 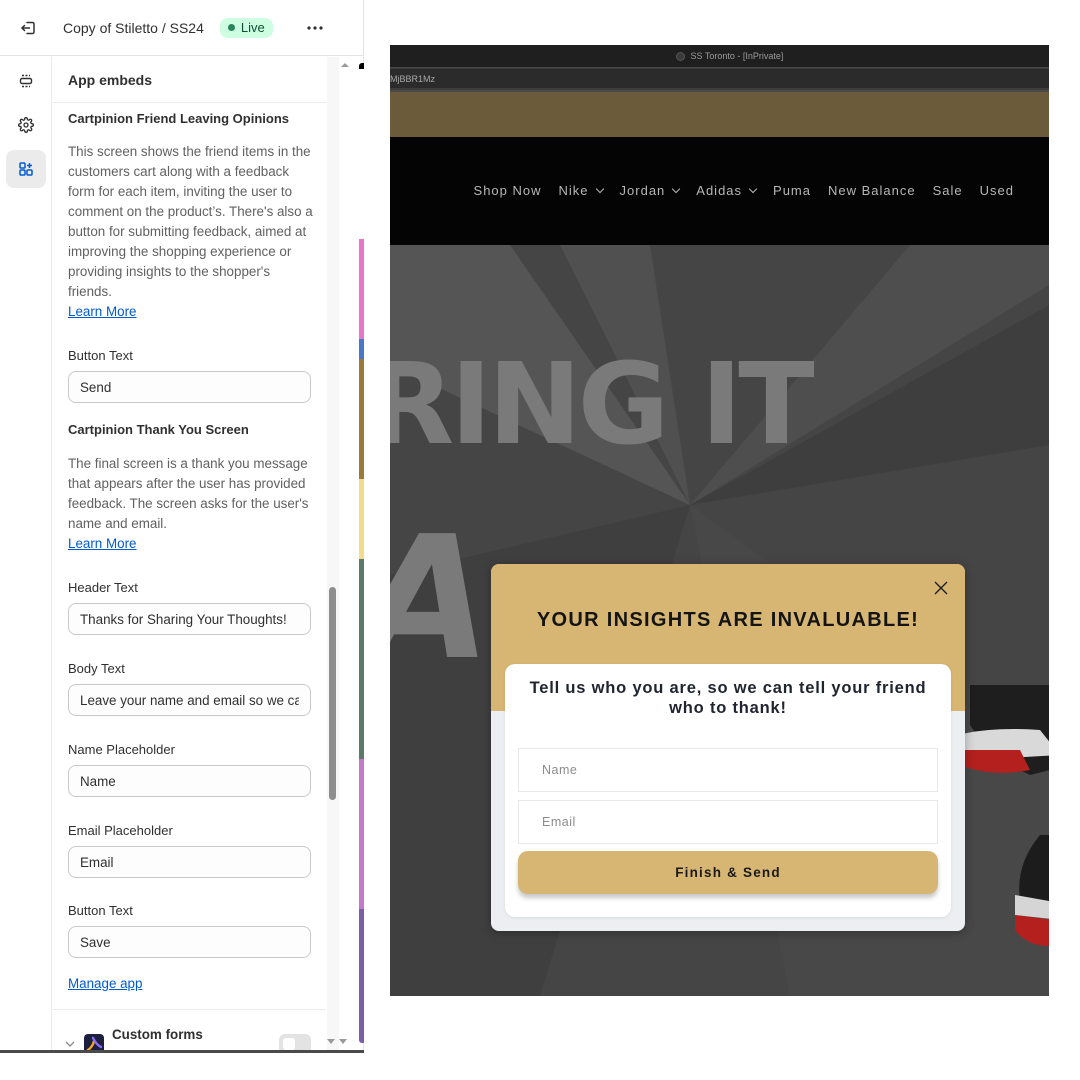 What do you see at coordinates (231, 27) in the screenshot?
I see `live-dot-icon` at bounding box center [231, 27].